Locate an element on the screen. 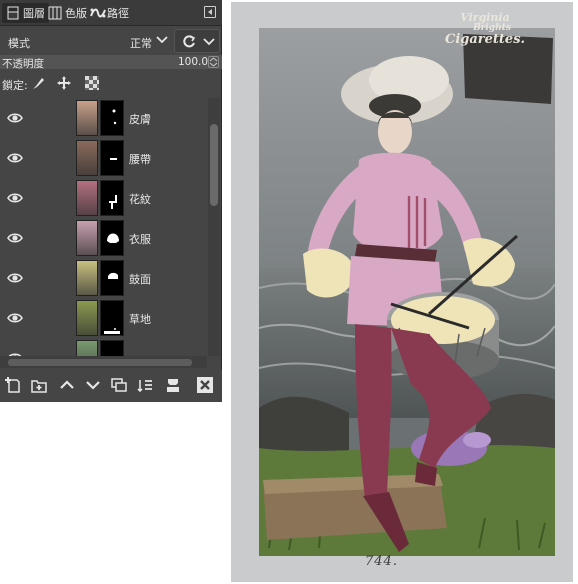  layer-row: 衣服 is located at coordinates (103, 238).